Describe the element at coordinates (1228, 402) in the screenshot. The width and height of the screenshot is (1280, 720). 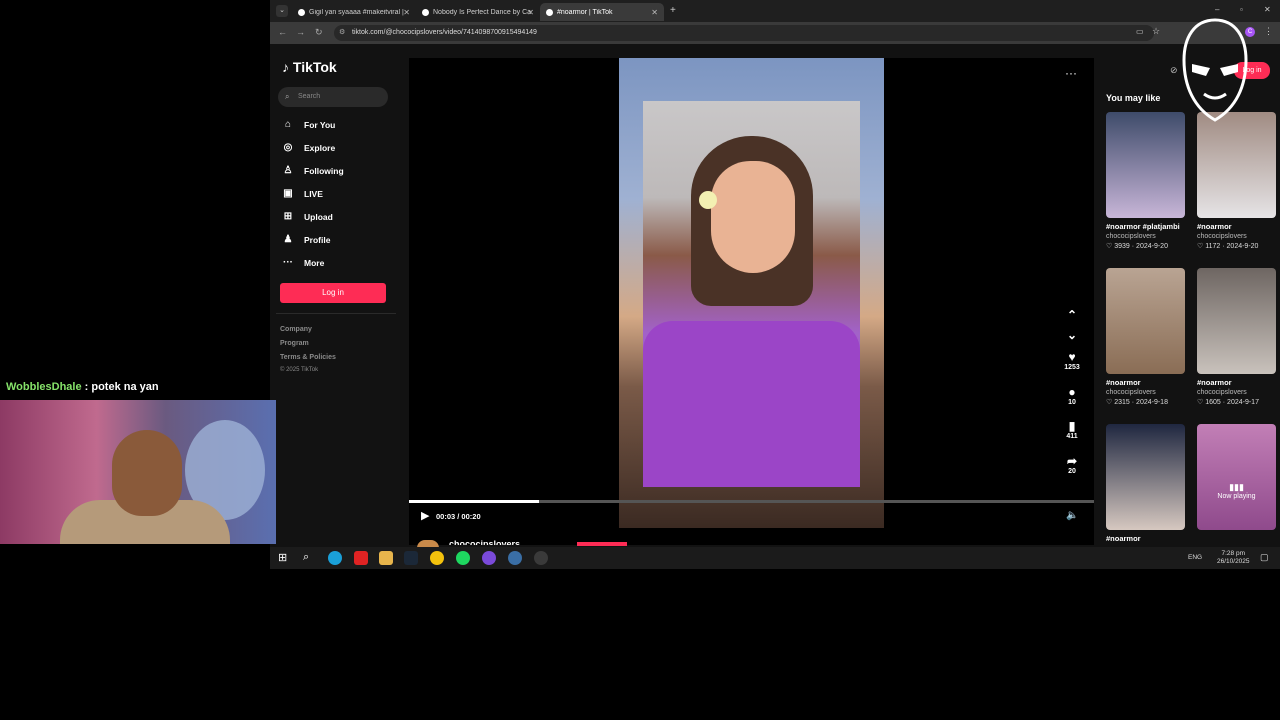
I see `card-meta: ♡ 1605 · 2024-9-17` at that location.